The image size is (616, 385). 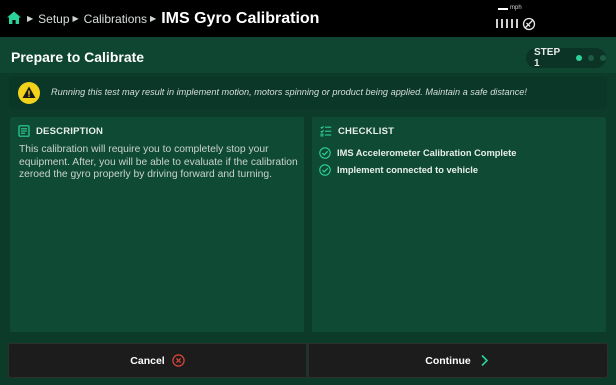 What do you see at coordinates (326, 131) in the screenshot?
I see `checklist-icon` at bounding box center [326, 131].